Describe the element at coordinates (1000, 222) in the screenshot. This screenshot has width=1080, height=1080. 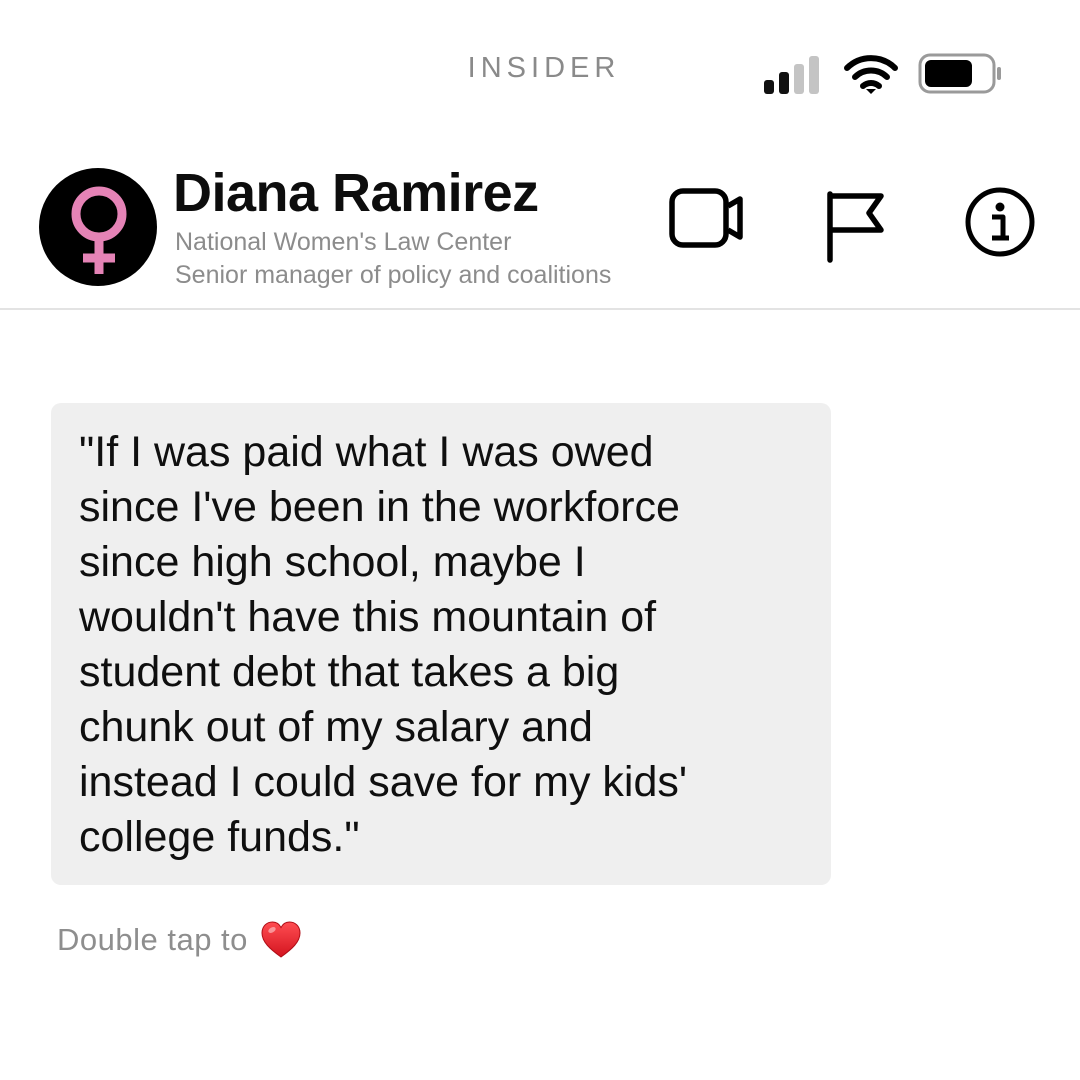
I see `info-icon` at that location.